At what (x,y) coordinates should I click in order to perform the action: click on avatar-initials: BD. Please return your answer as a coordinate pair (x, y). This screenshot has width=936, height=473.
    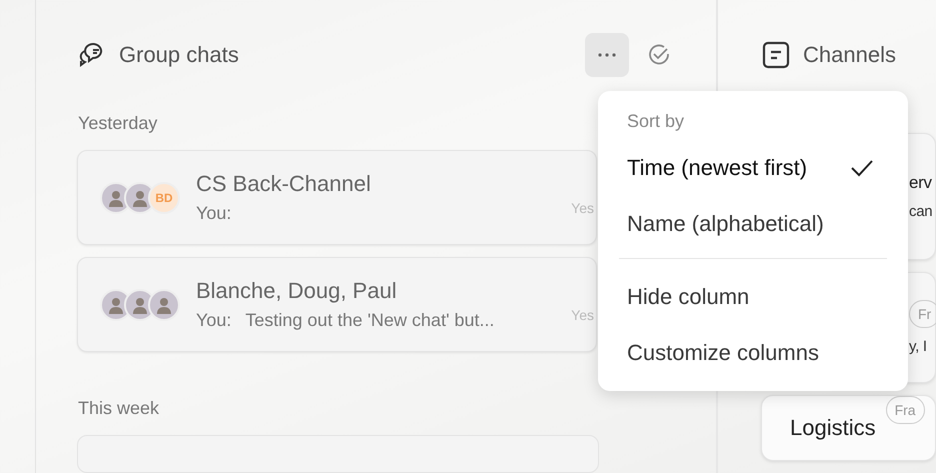
    Looking at the image, I should click on (164, 198).